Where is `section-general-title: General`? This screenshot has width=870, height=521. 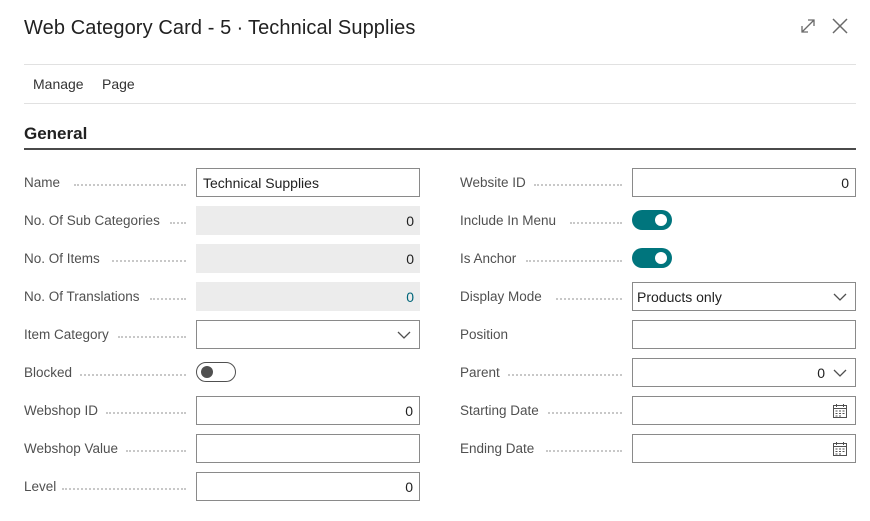 section-general-title: General is located at coordinates (55, 134).